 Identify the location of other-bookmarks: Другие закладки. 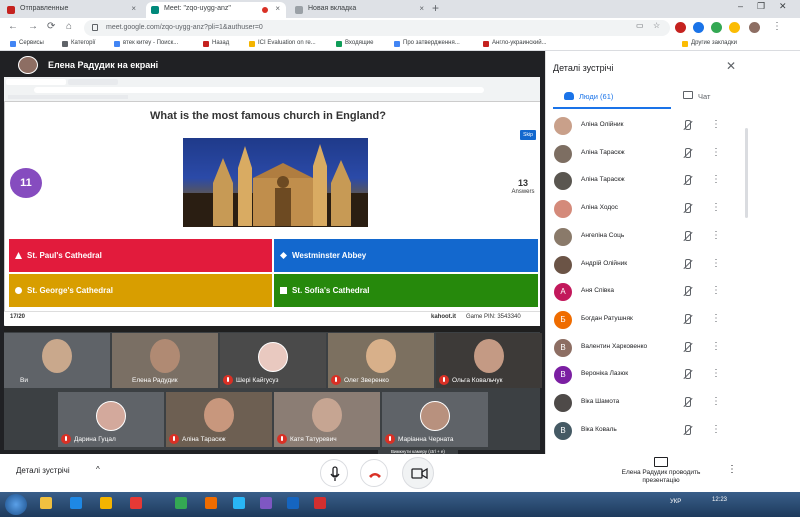
(709, 43).